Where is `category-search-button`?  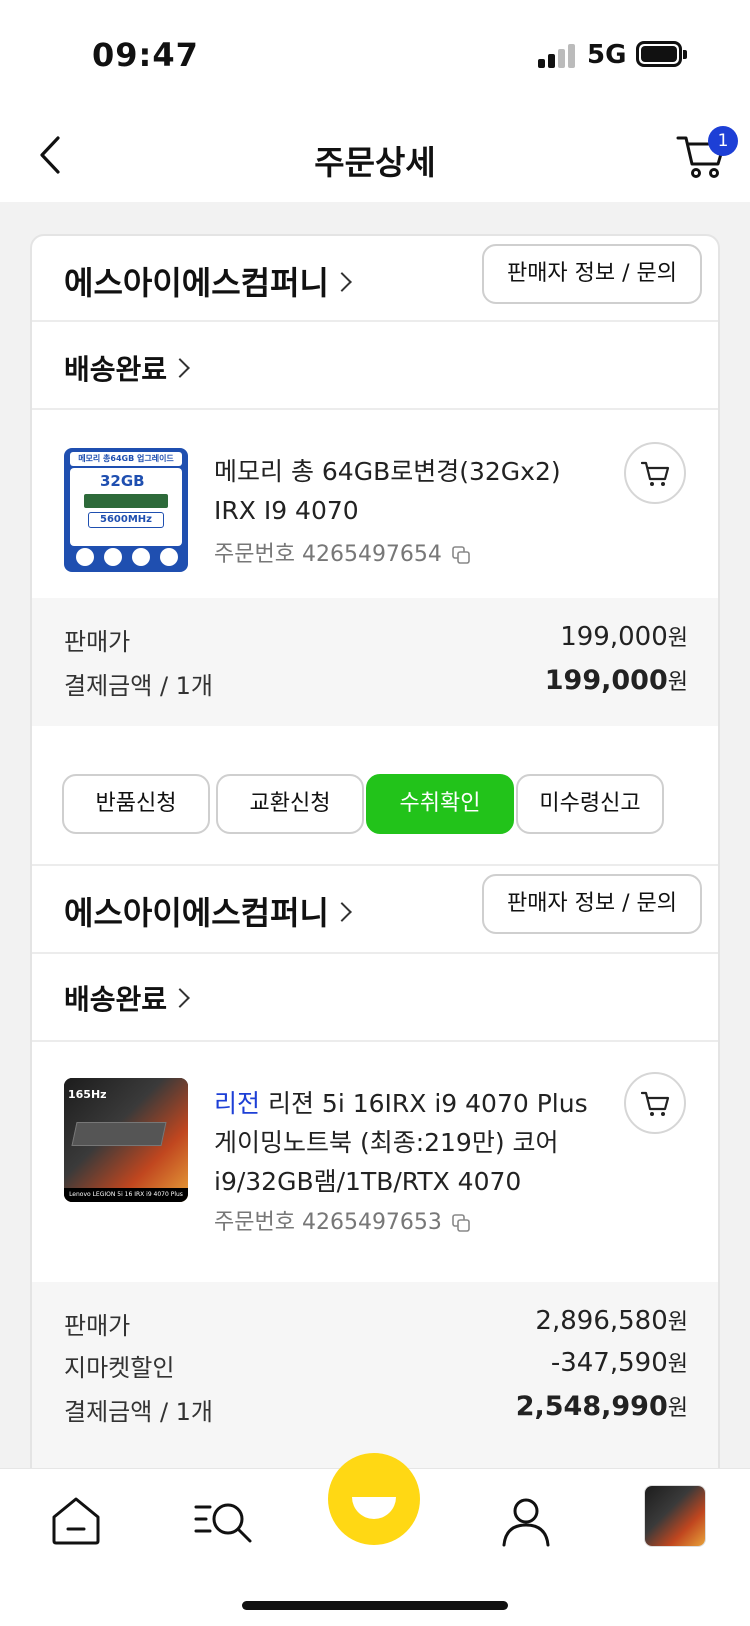 category-search-button is located at coordinates (223, 1521).